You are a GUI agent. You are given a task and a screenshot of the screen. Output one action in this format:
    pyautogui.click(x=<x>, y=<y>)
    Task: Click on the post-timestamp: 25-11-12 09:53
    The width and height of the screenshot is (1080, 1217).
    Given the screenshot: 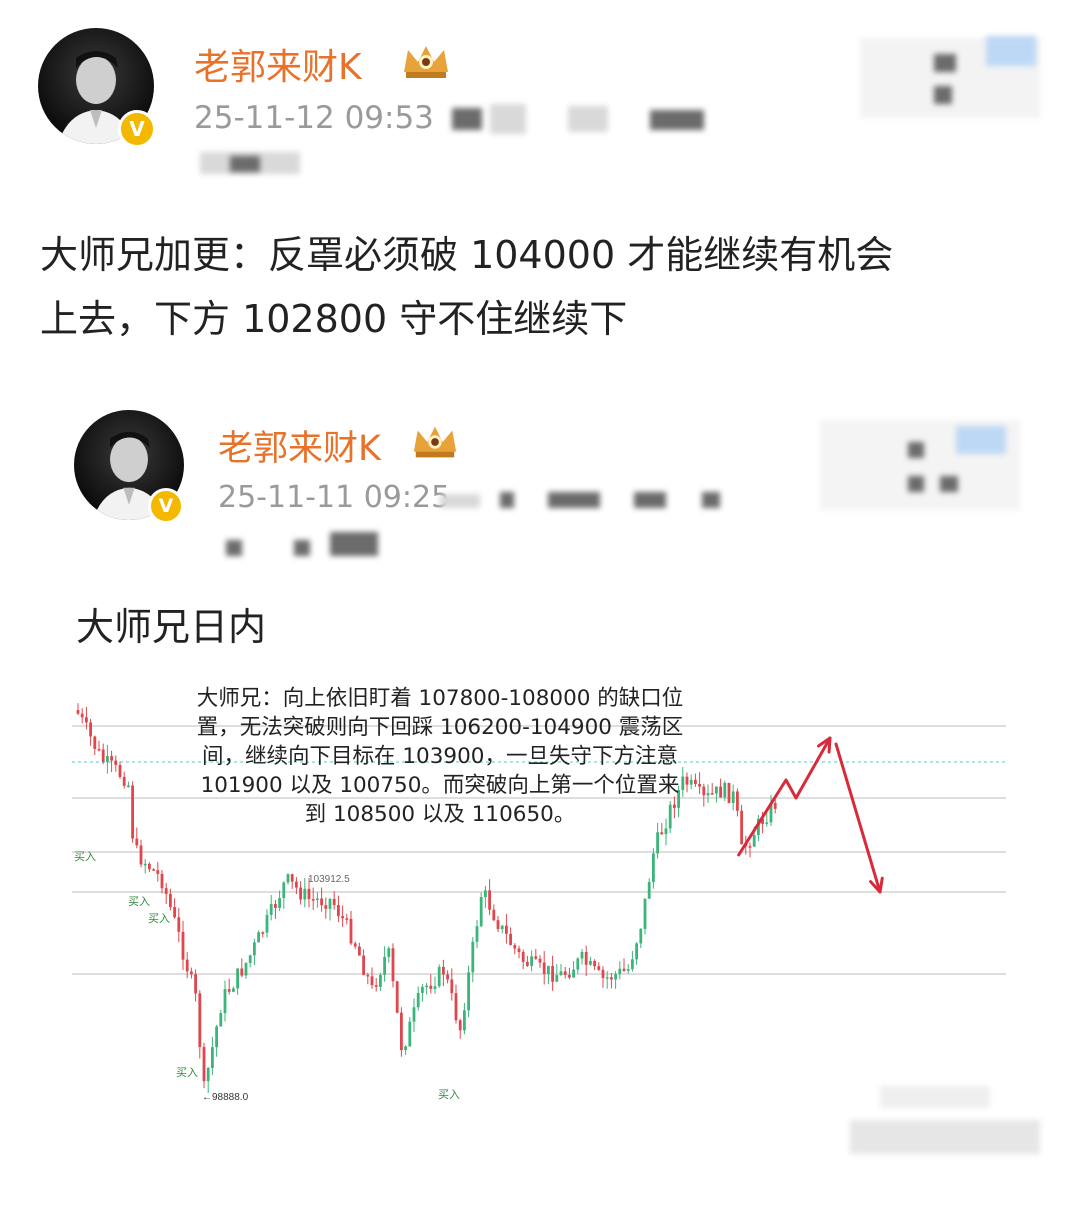 What is the action you would take?
    pyautogui.click(x=314, y=118)
    